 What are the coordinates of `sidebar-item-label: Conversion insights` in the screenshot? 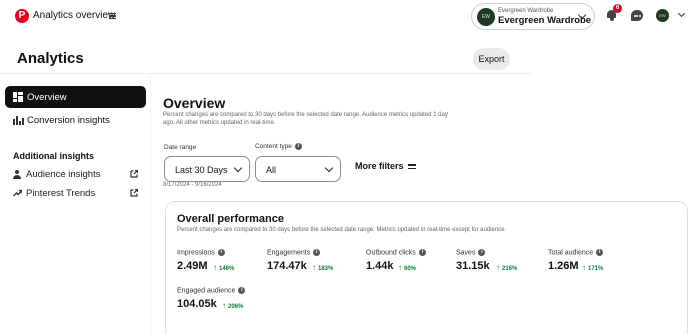 It's located at (68, 120).